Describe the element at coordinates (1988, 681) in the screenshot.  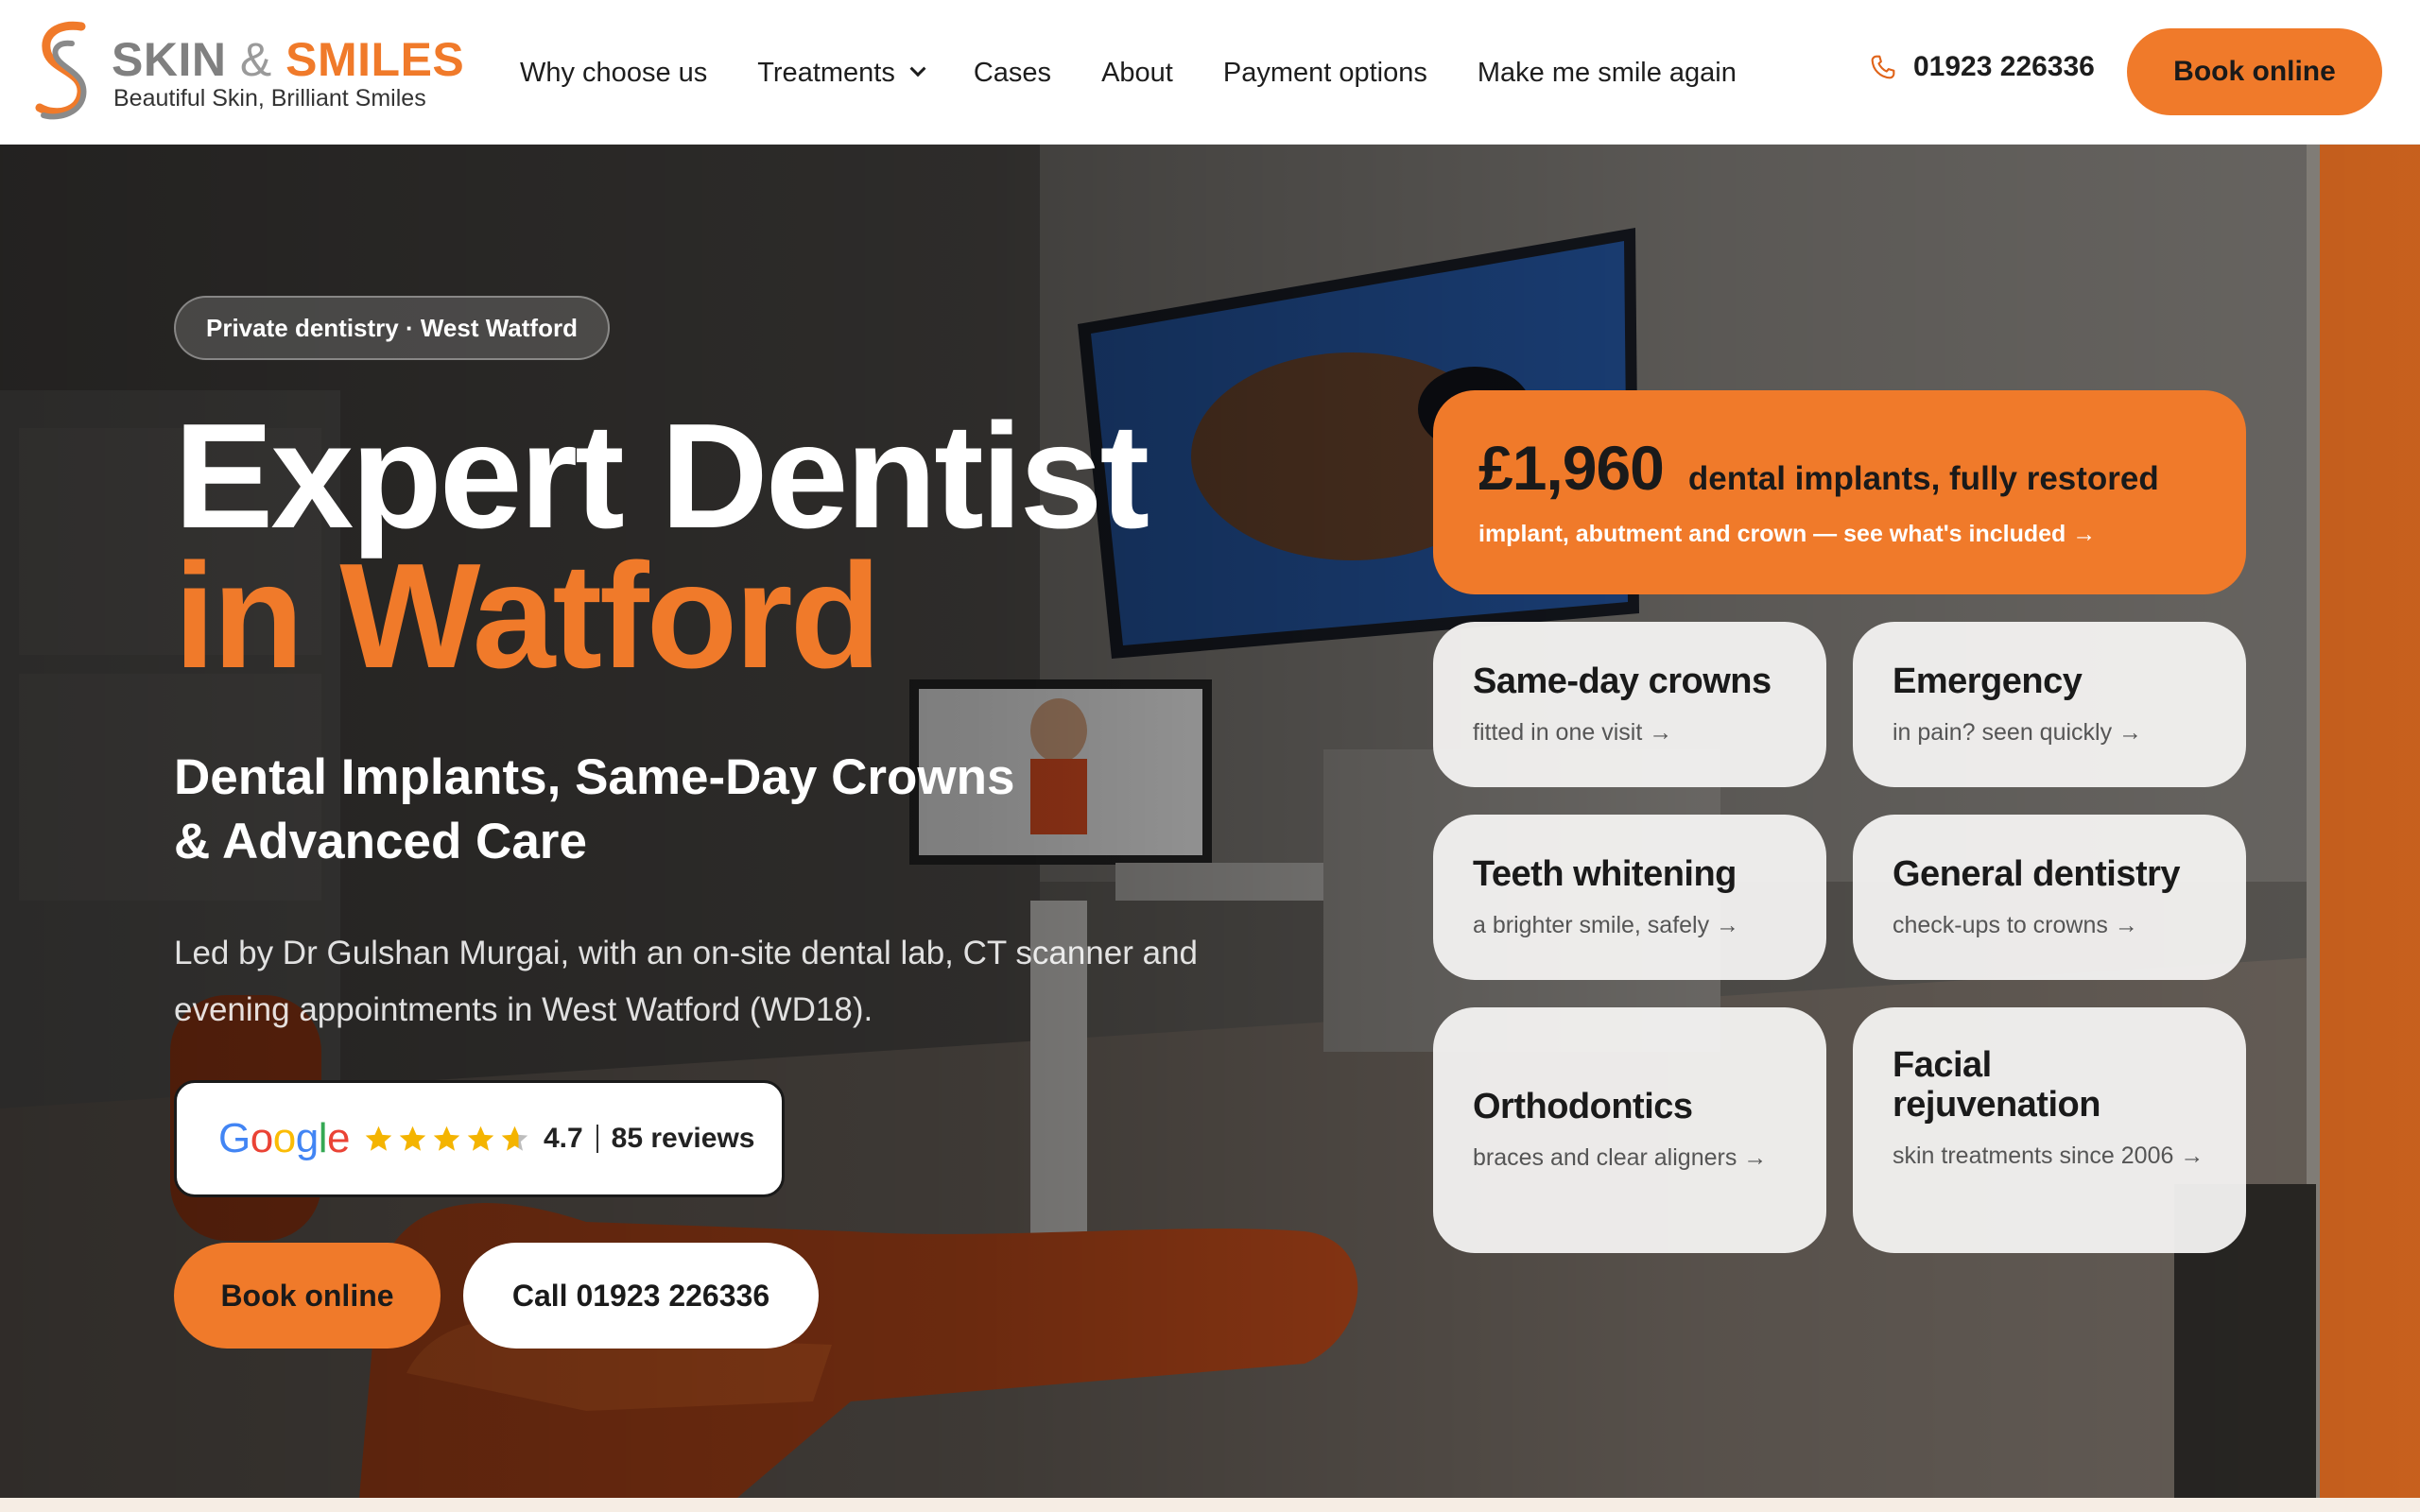
I see `service-card-title: Emergency` at that location.